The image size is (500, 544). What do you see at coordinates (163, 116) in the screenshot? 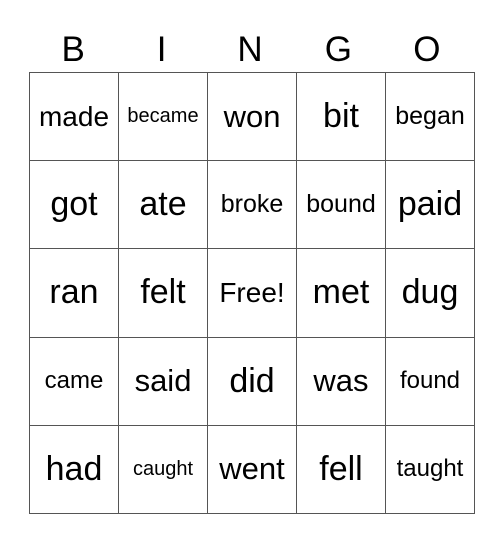
I see `bingo-cell: became` at bounding box center [163, 116].